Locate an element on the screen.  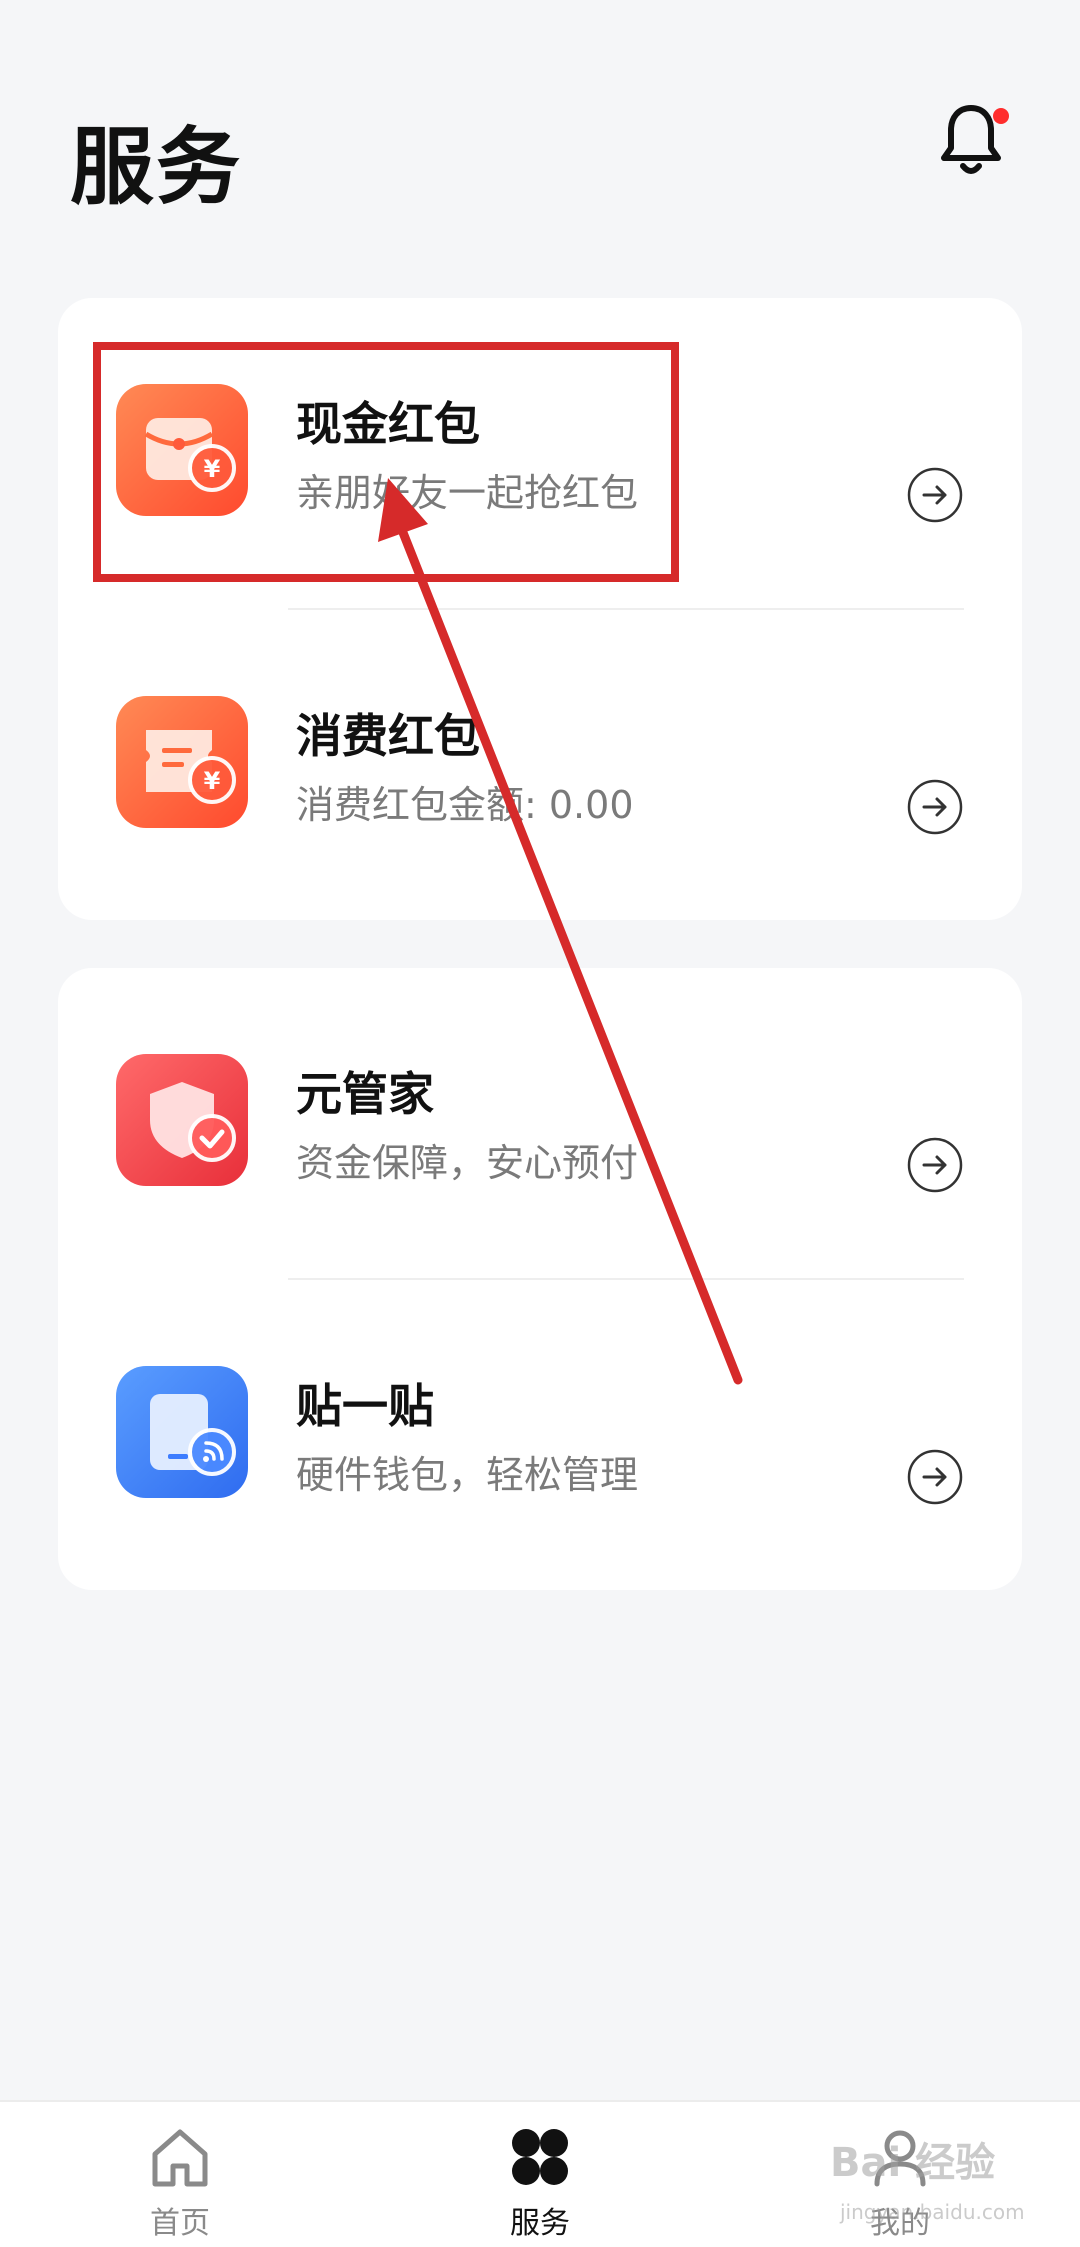
tab-label: 服务 is located at coordinates (540, 2223).